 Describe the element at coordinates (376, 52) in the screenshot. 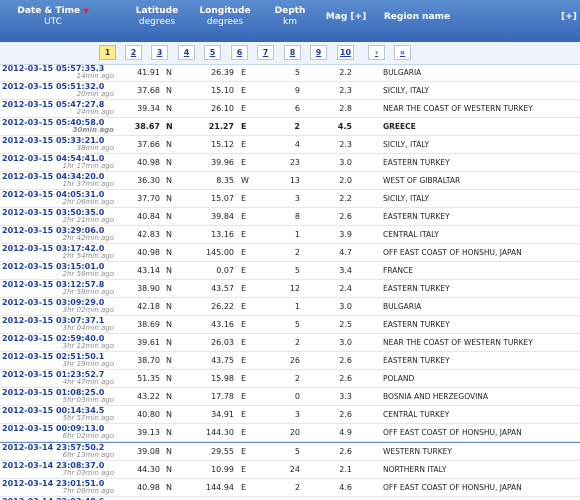

I see `next-page-button: ›` at that location.